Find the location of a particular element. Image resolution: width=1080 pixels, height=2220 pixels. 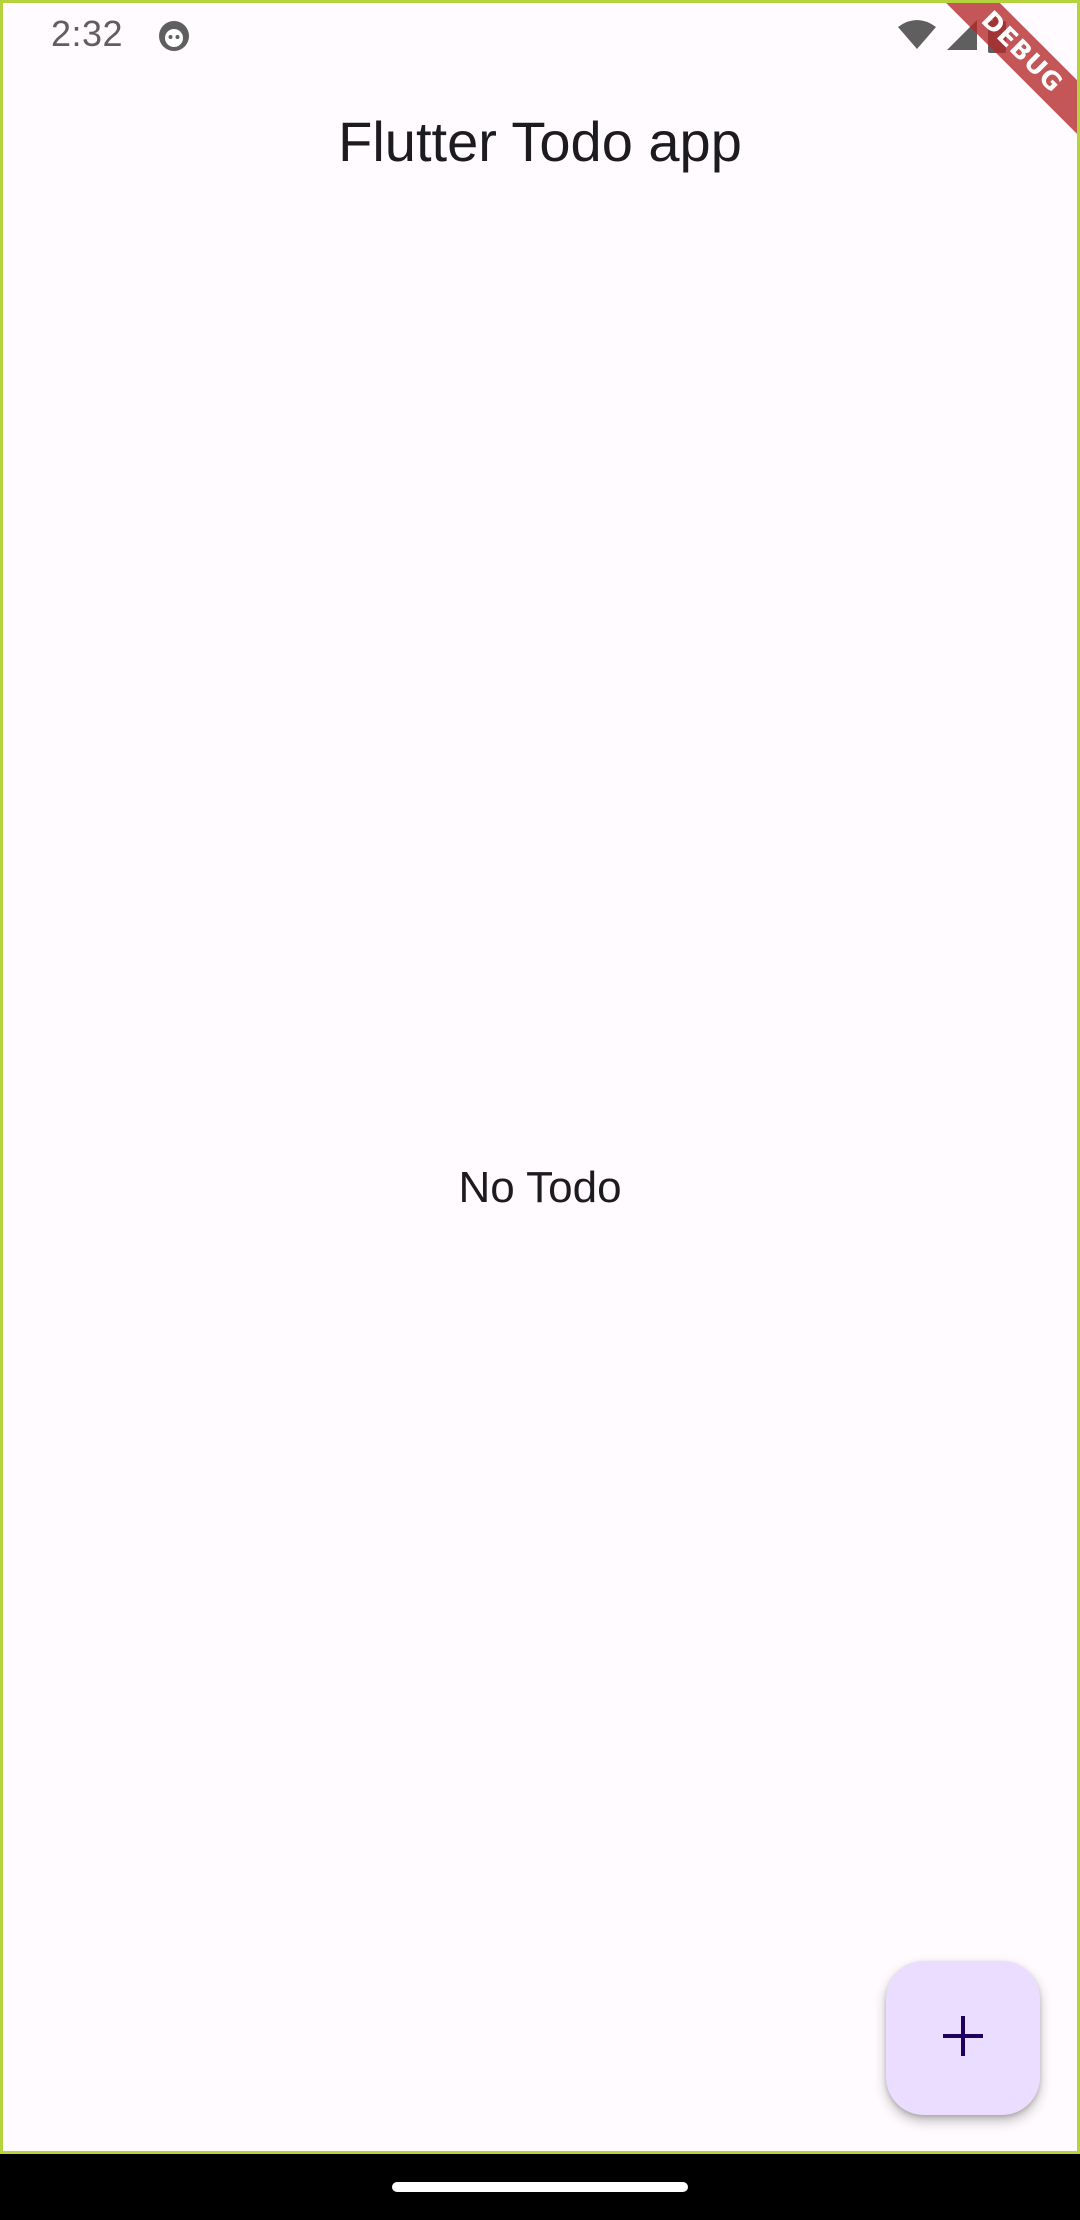

cellular-signal-icon is located at coordinates (962, 37).